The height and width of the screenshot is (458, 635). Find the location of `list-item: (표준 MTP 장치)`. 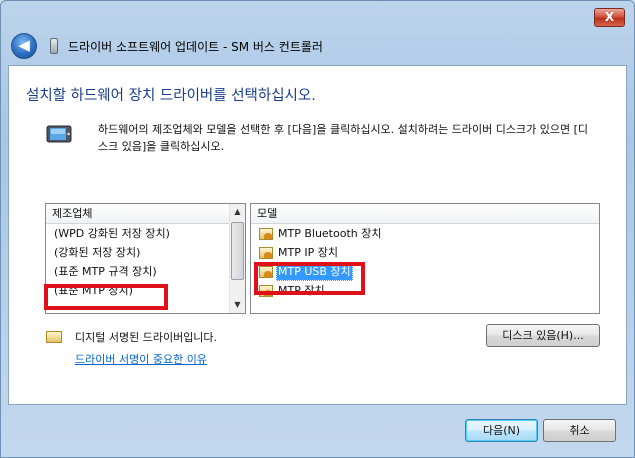

list-item: (표준 MTP 장치) is located at coordinates (145, 290).